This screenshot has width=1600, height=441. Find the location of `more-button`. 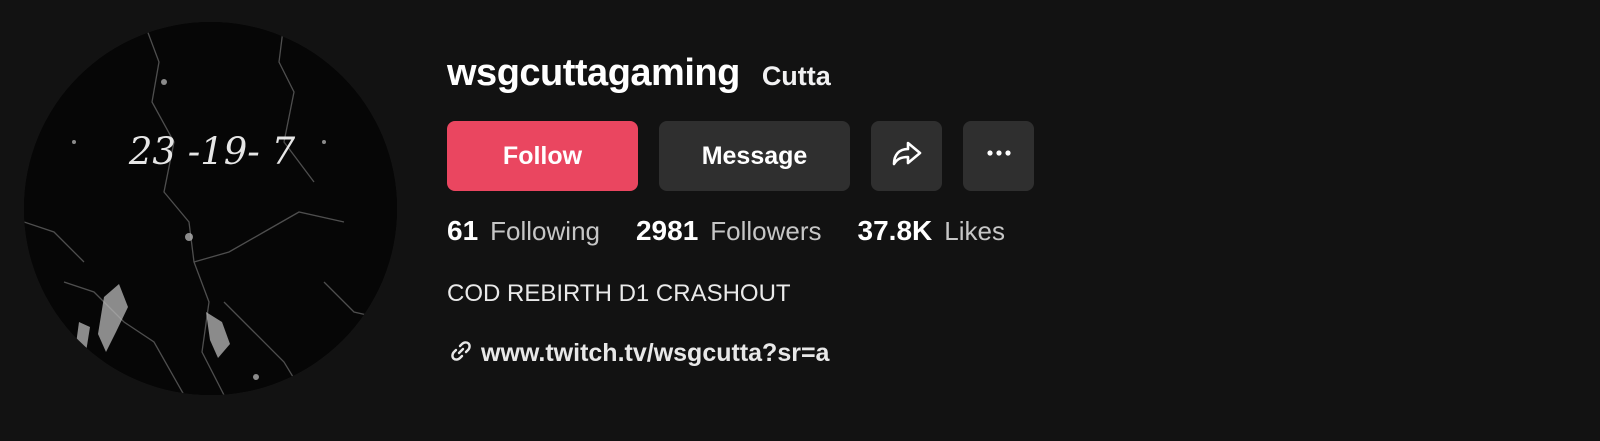

more-button is located at coordinates (998, 156).